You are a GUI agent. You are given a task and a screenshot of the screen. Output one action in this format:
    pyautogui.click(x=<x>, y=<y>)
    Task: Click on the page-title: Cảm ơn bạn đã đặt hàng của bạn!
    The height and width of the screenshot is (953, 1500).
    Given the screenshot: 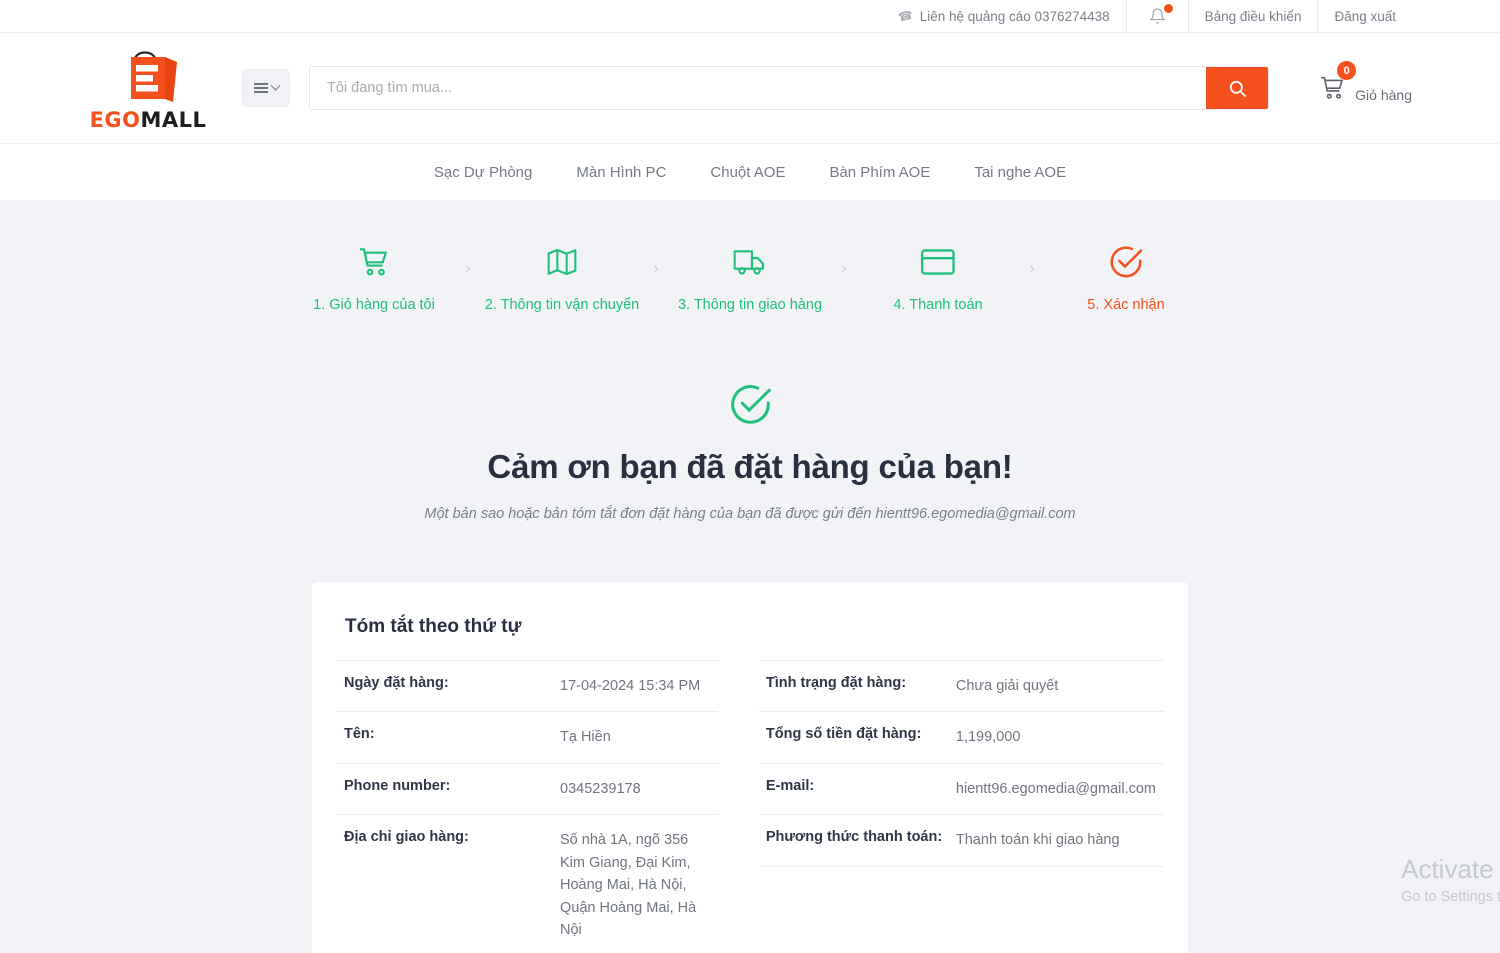 What is the action you would take?
    pyautogui.click(x=750, y=467)
    